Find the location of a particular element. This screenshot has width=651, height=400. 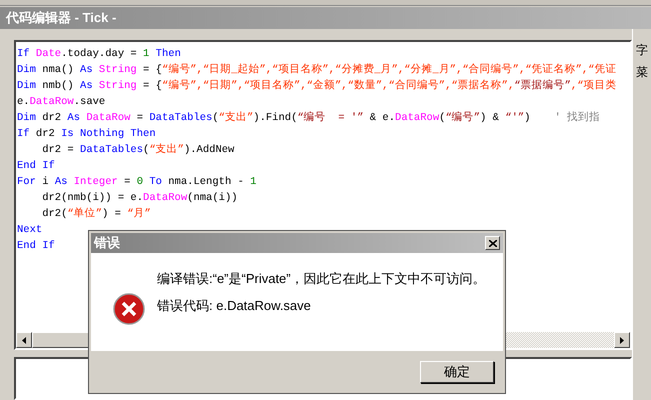

error-message: 编译错误:“e”是“Private”，因此它在此上下文中不可访问。 is located at coordinates (322, 278).